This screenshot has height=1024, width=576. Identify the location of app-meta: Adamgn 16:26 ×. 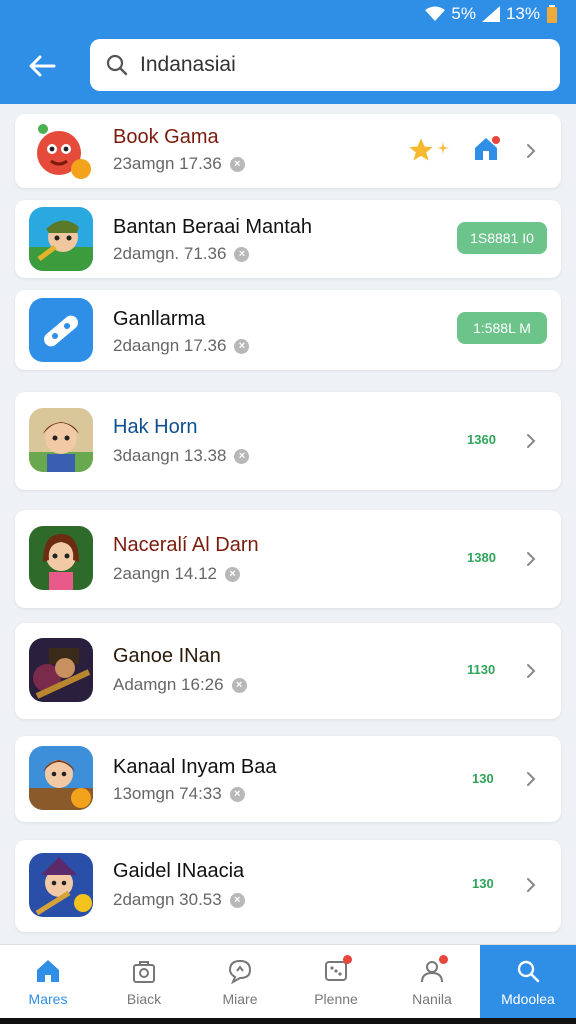
(180, 685).